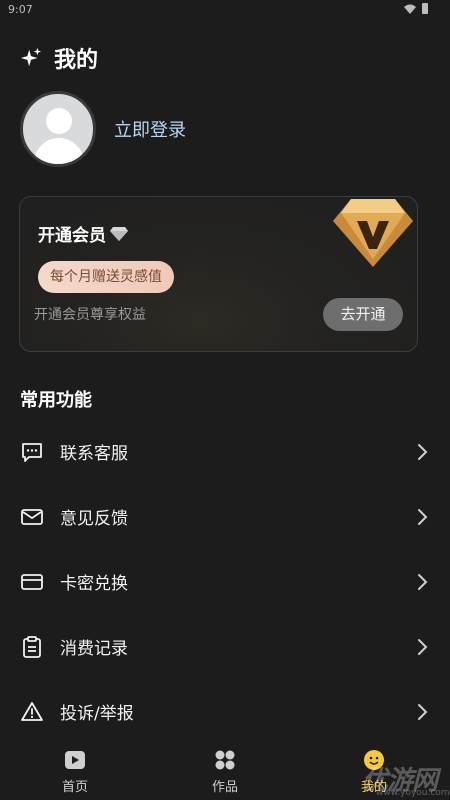  What do you see at coordinates (363, 314) in the screenshot?
I see `subscribe-button: 去开通` at bounding box center [363, 314].